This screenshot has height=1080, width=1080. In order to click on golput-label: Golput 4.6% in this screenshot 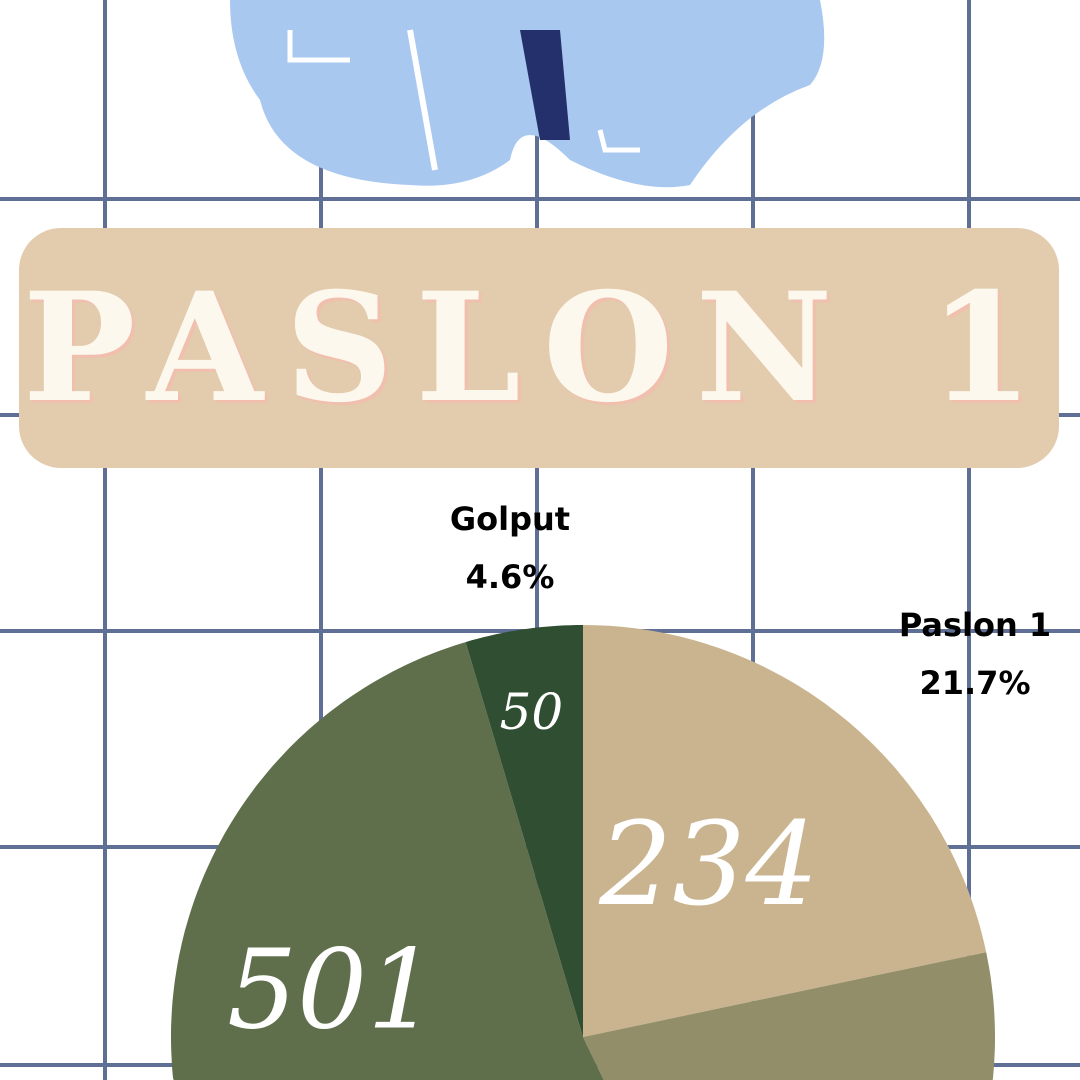, I will do `click(510, 548)`.